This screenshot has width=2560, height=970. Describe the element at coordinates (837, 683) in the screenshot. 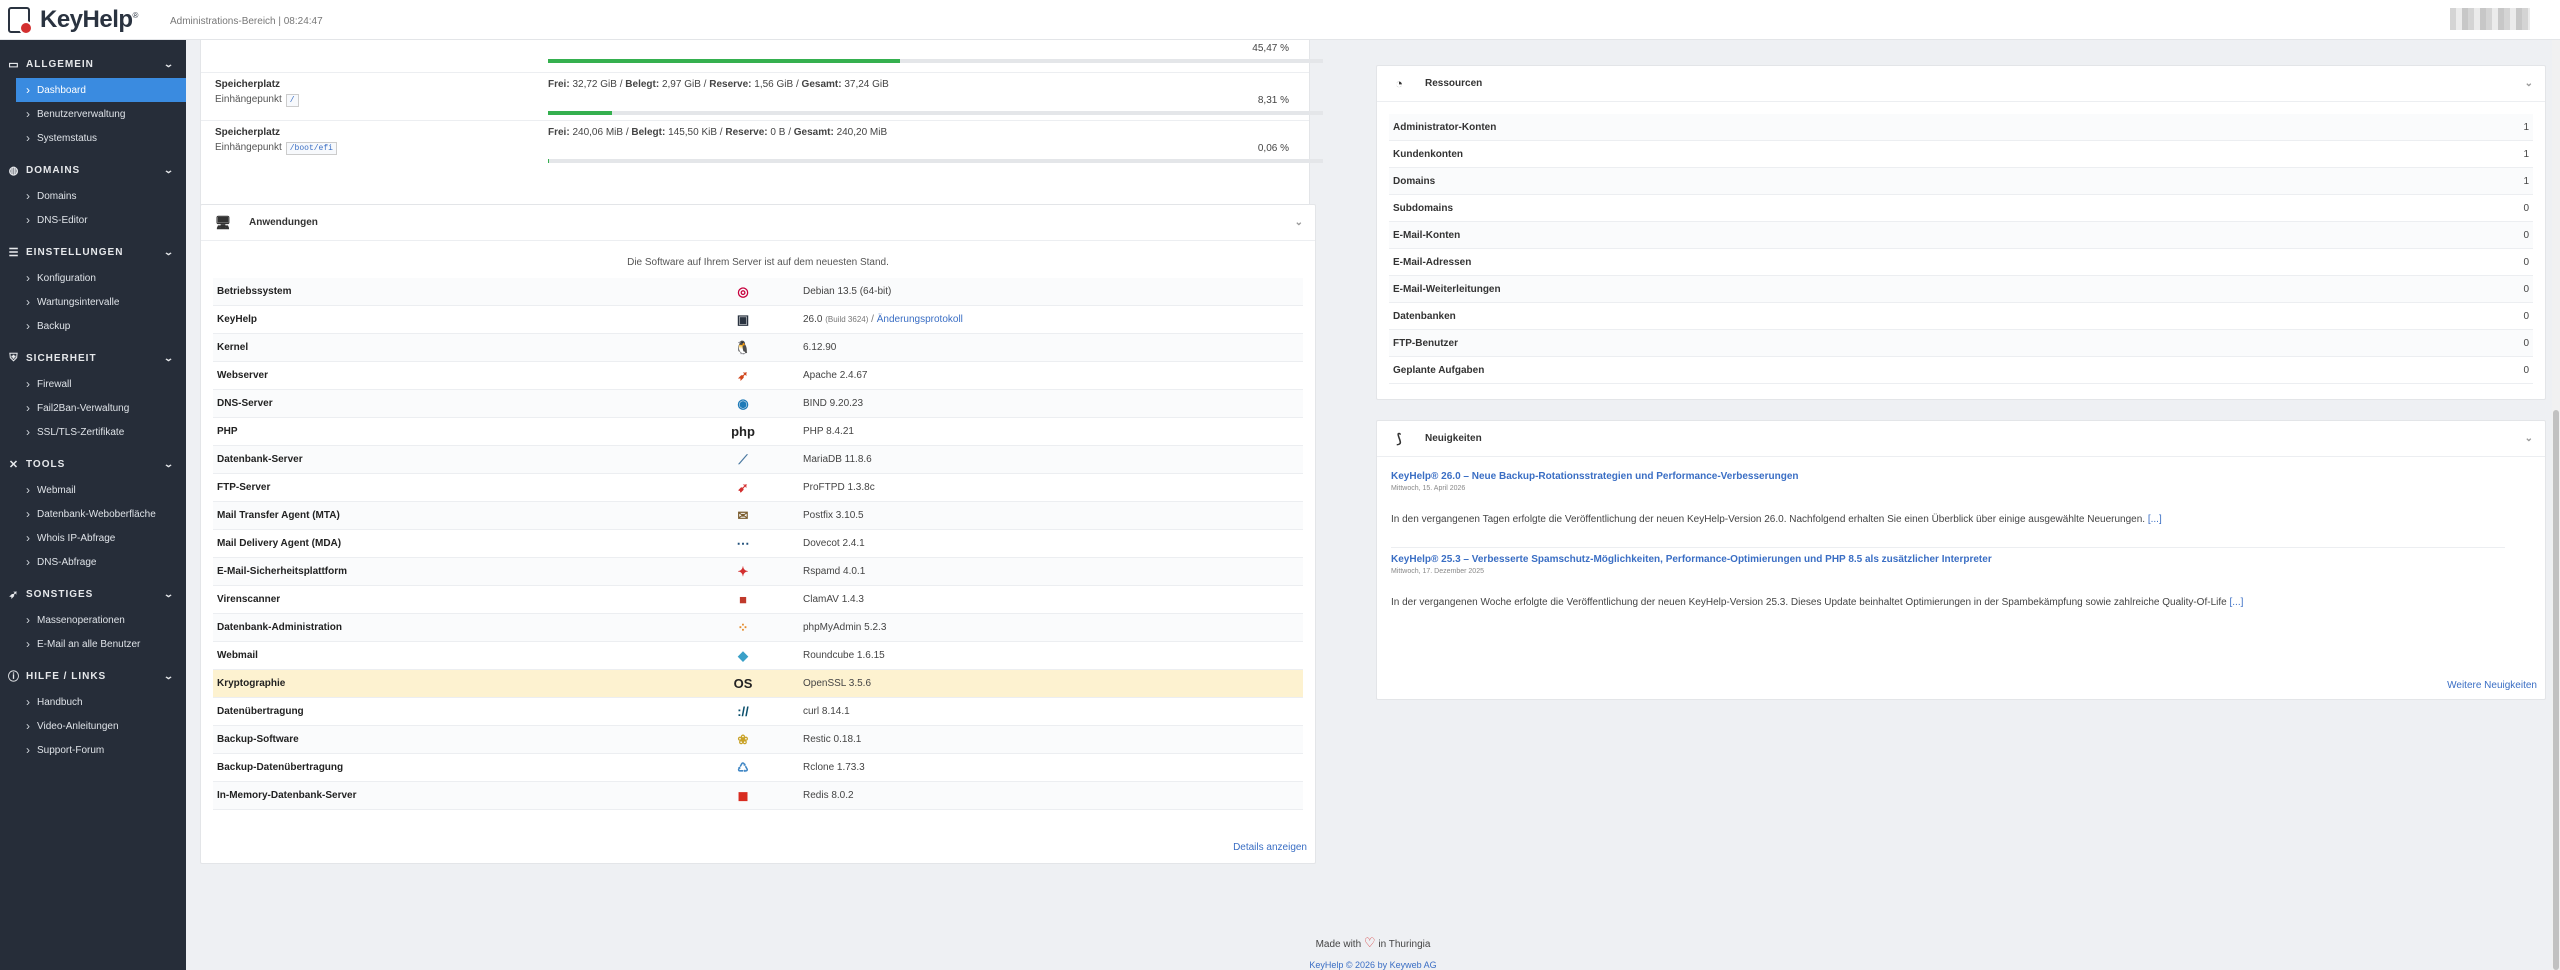

I see `application-version: OpenSSL 3.5.6` at that location.